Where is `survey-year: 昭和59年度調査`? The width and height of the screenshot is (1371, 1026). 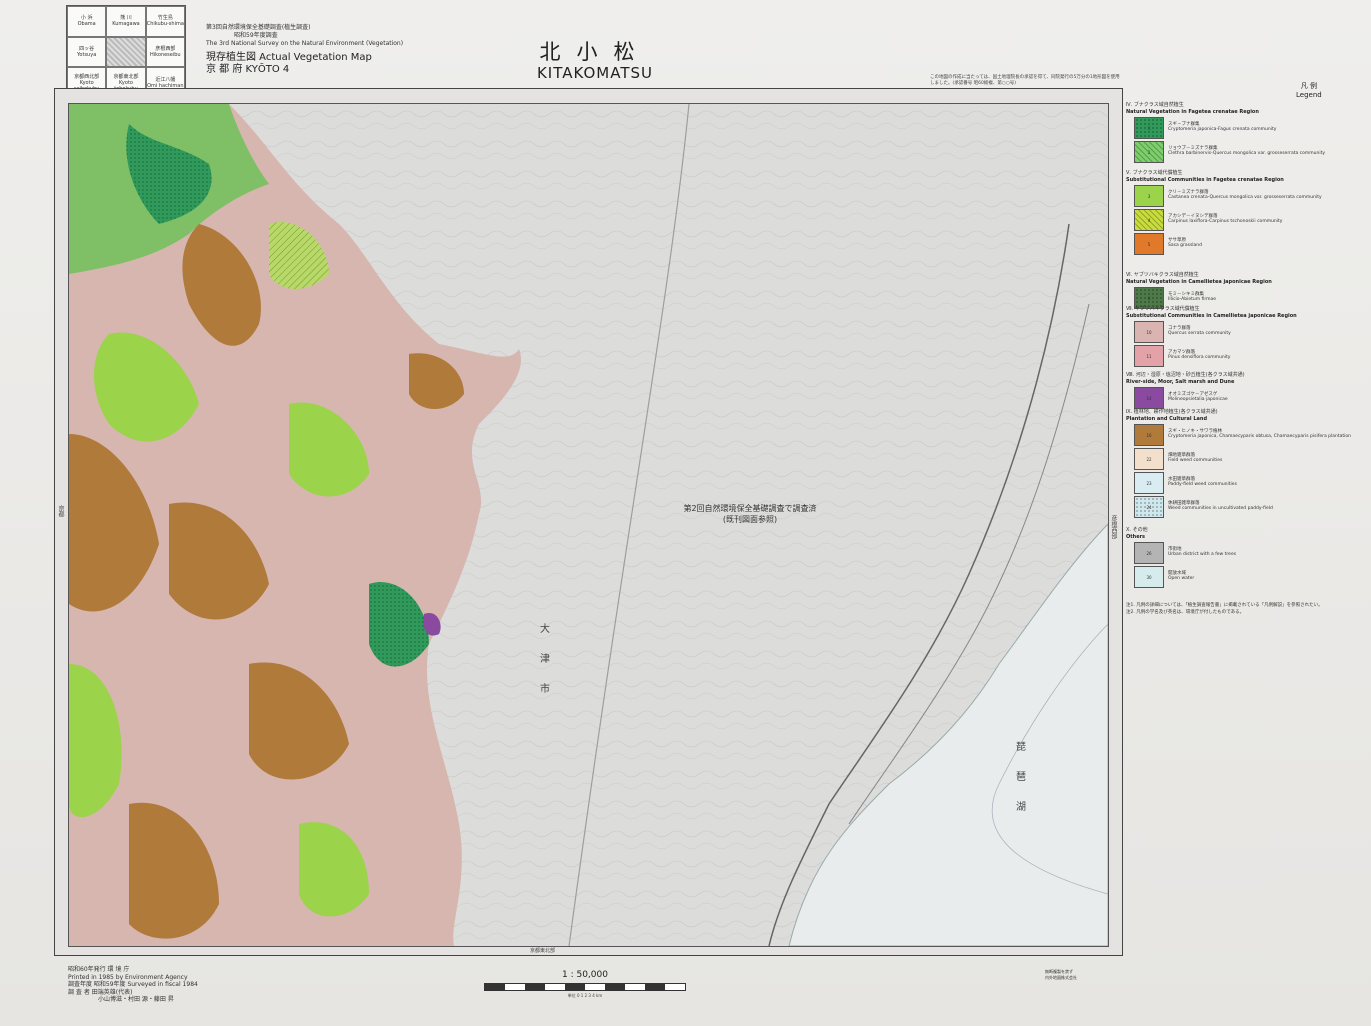 survey-year: 昭和59年度調査 is located at coordinates (256, 35).